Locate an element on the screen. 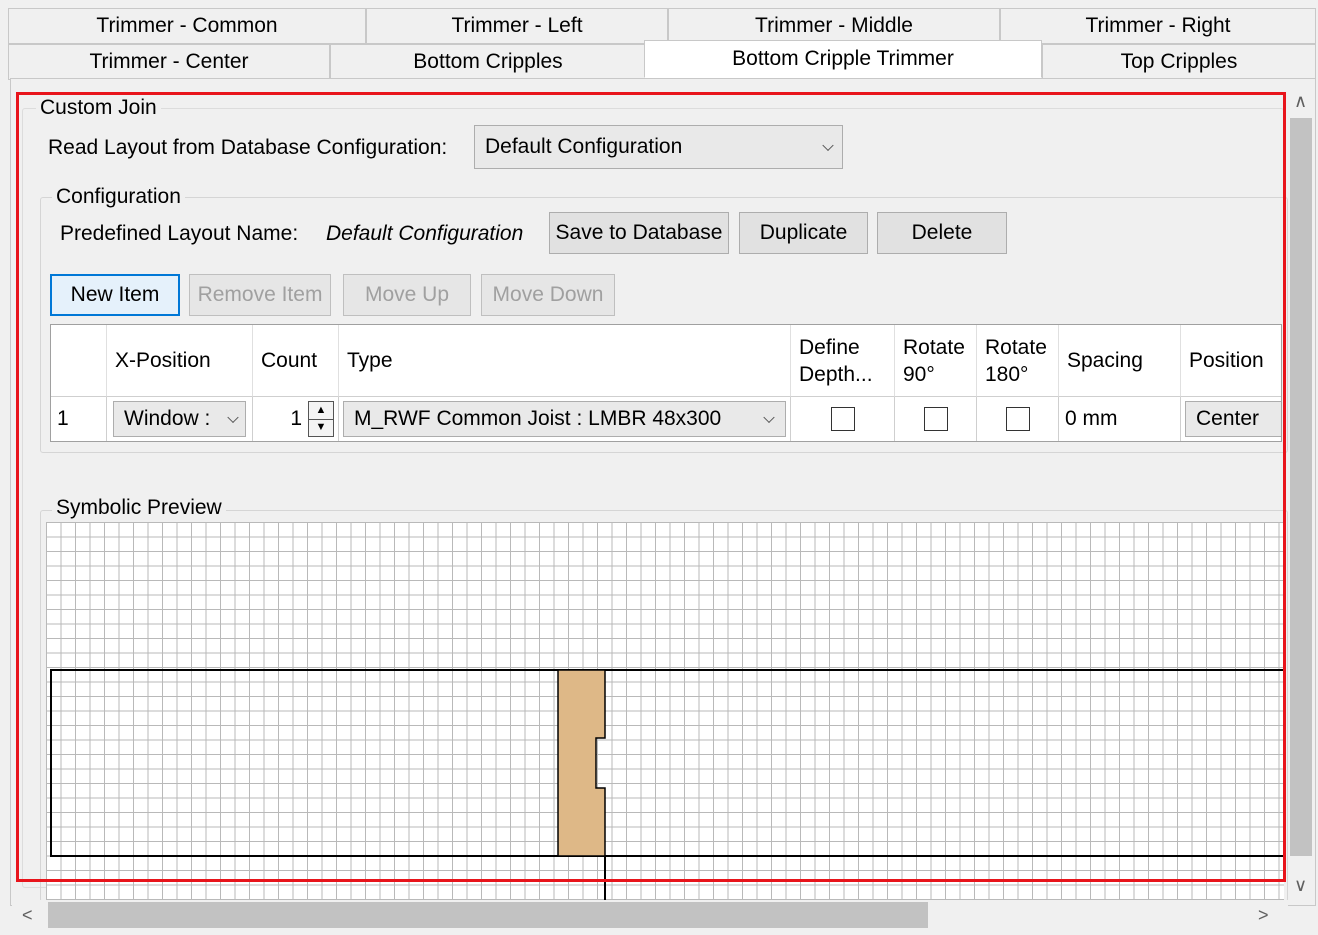  configuration-title: Configuration is located at coordinates (118, 197).